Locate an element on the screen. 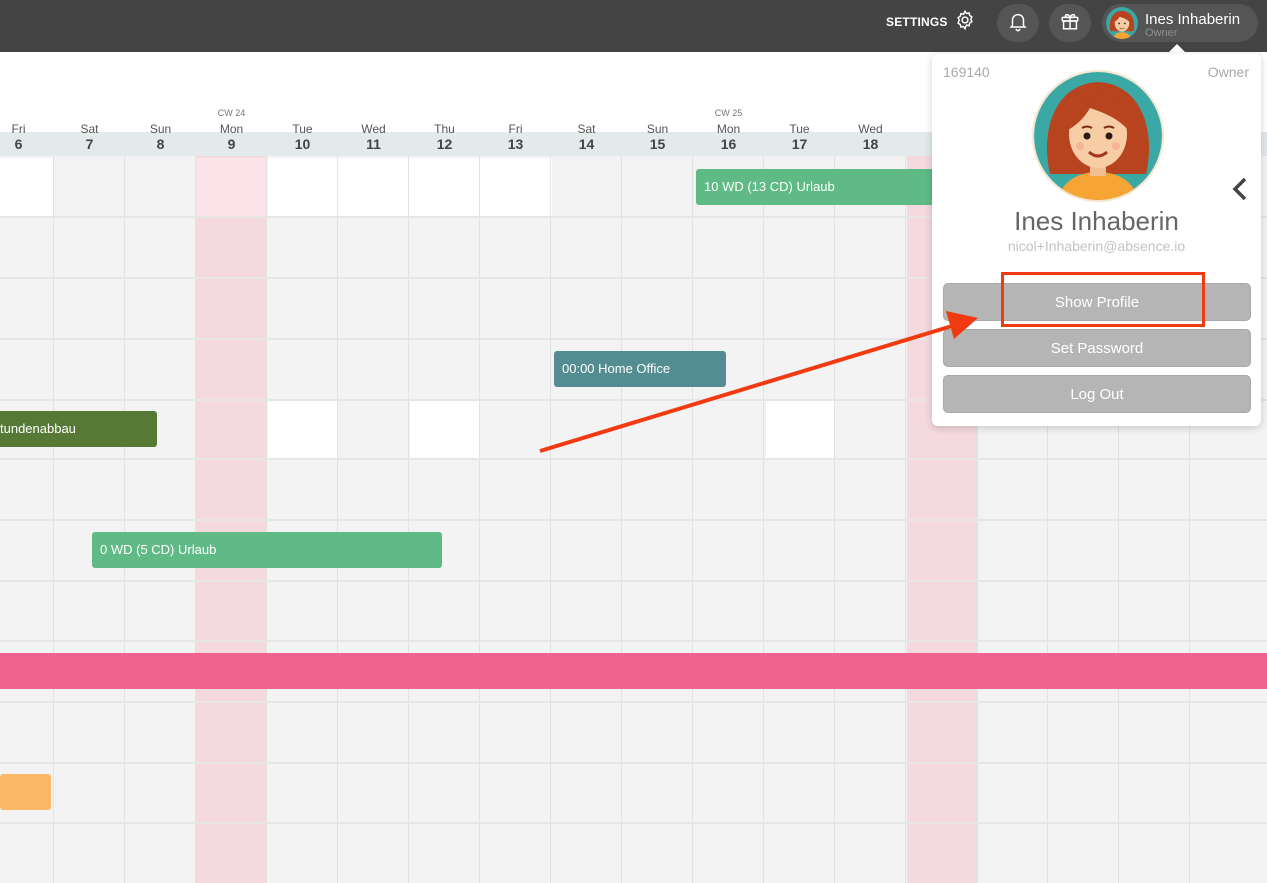 This screenshot has height=883, width=1267. day-number: 12 is located at coordinates (444, 144).